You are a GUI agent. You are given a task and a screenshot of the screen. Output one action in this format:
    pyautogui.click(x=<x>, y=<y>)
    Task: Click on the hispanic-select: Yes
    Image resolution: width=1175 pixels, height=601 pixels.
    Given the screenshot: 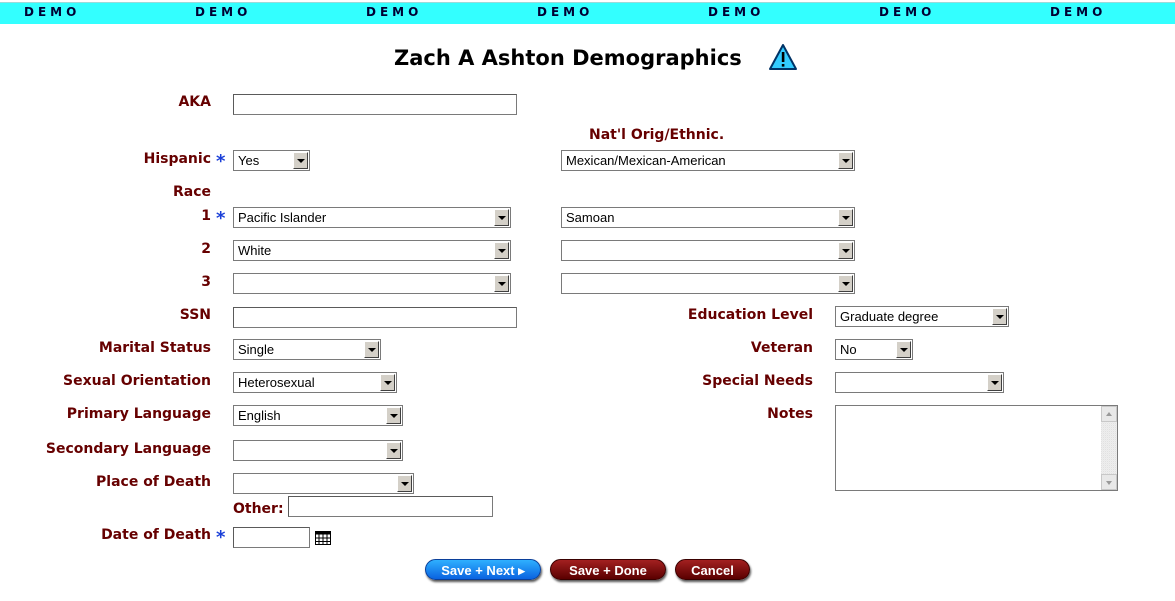 What is the action you would take?
    pyautogui.click(x=271, y=160)
    